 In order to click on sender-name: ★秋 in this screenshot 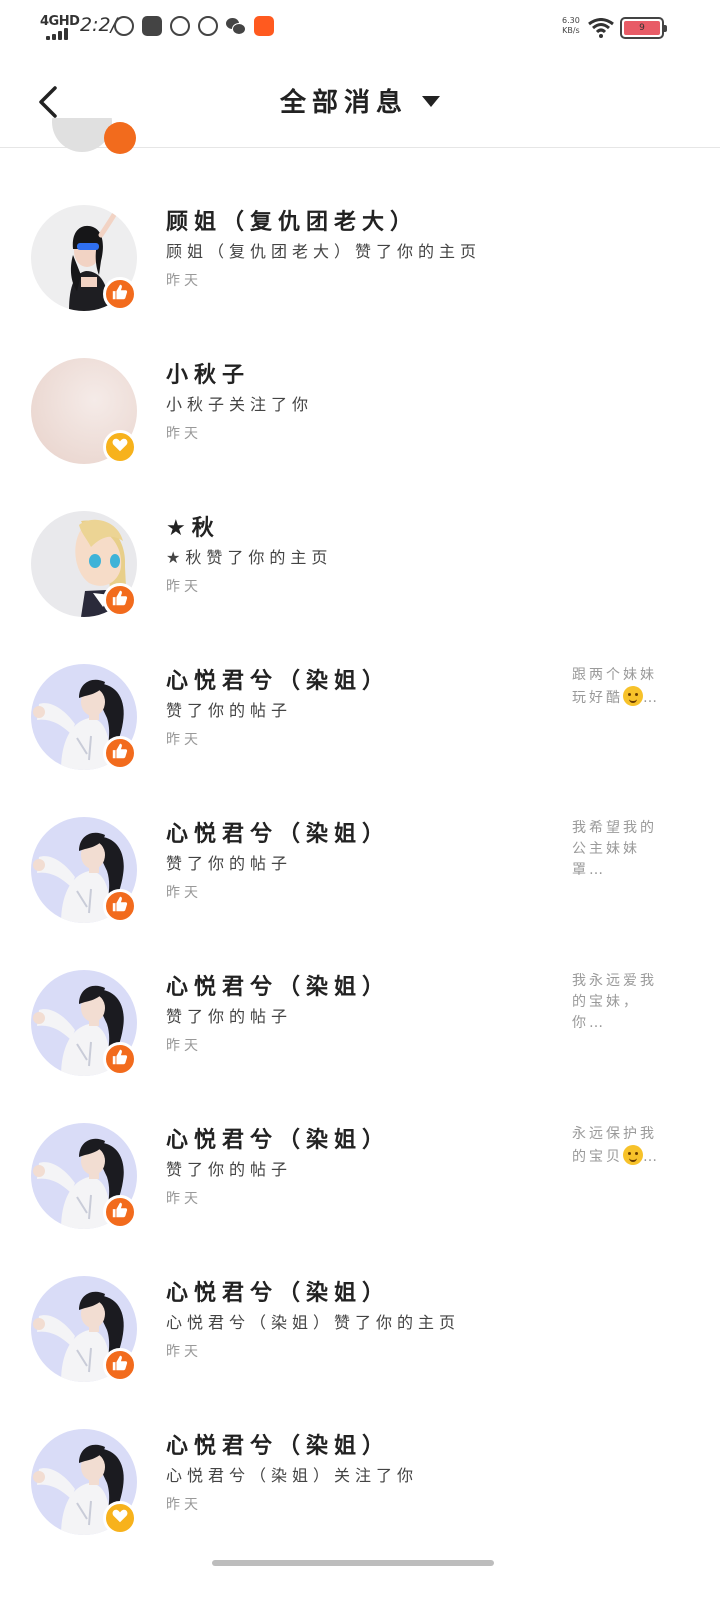, I will do `click(193, 526)`.